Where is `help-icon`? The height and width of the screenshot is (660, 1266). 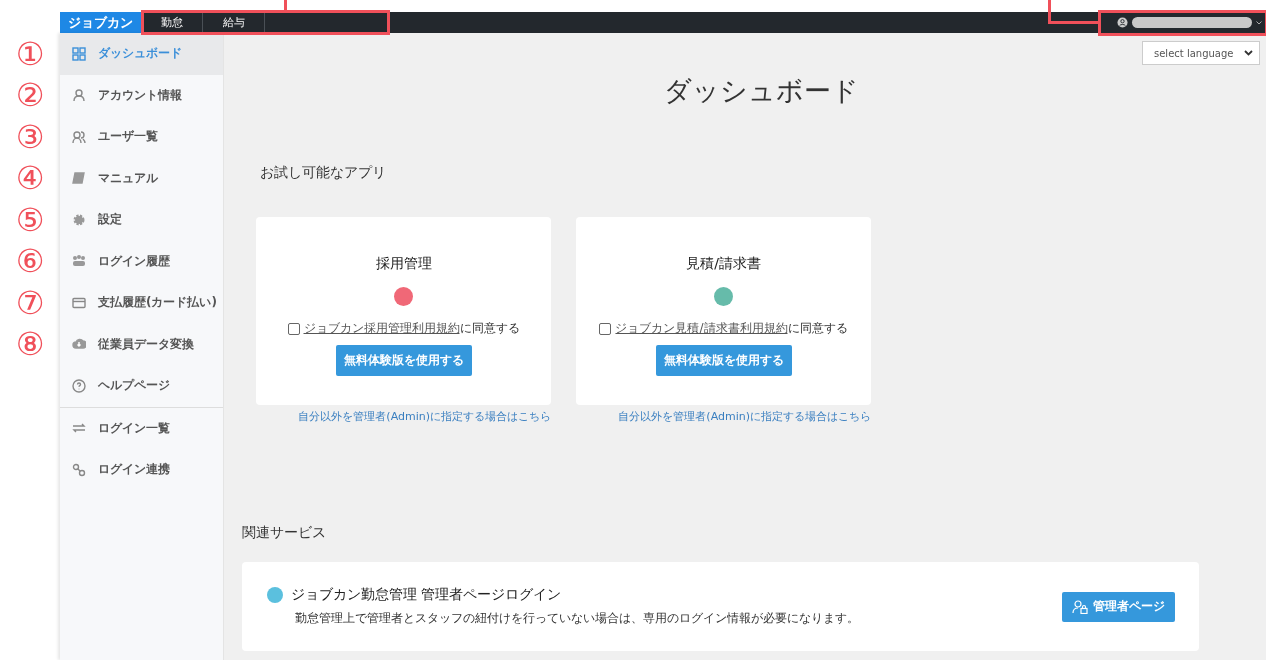
help-icon is located at coordinates (79, 385).